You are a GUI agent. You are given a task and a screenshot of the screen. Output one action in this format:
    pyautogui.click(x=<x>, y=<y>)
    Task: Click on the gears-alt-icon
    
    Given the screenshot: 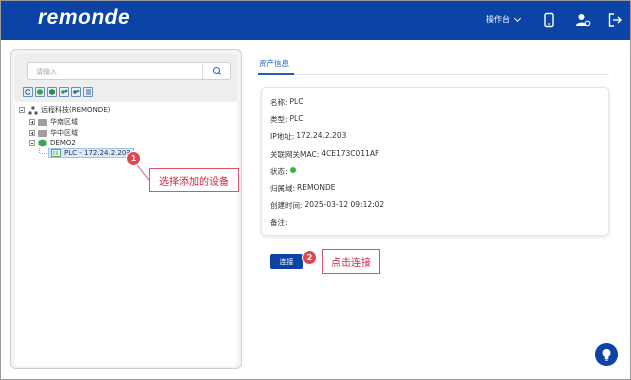 What is the action you would take?
    pyautogui.click(x=76, y=92)
    